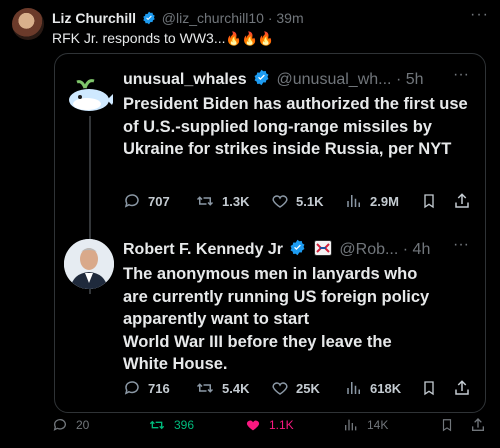 The image size is (500, 448). I want to click on author-handle: @liz_churchill10, so click(213, 18).